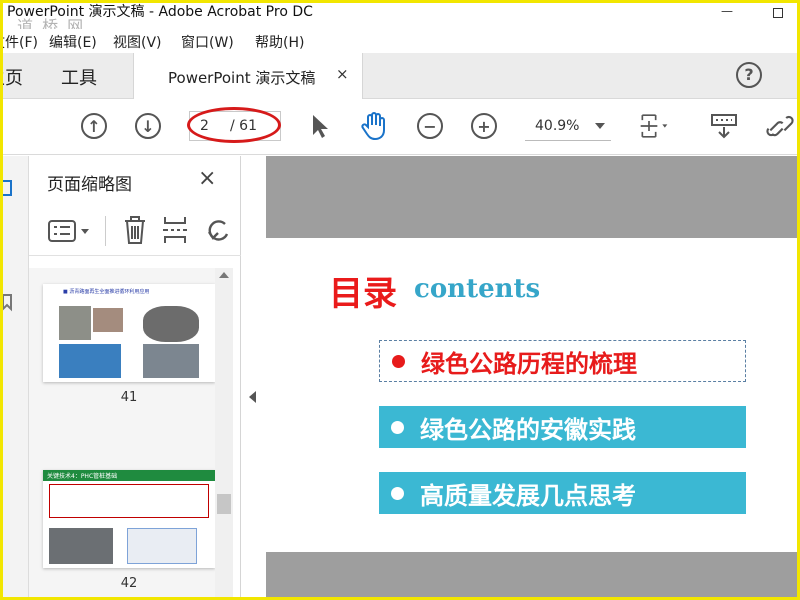 Image resolution: width=800 pixels, height=600 pixels. Describe the element at coordinates (106, 292) in the screenshot. I see `thumbnail-caption: ■ 沥青路面再生全面推进循环利用应用` at that location.